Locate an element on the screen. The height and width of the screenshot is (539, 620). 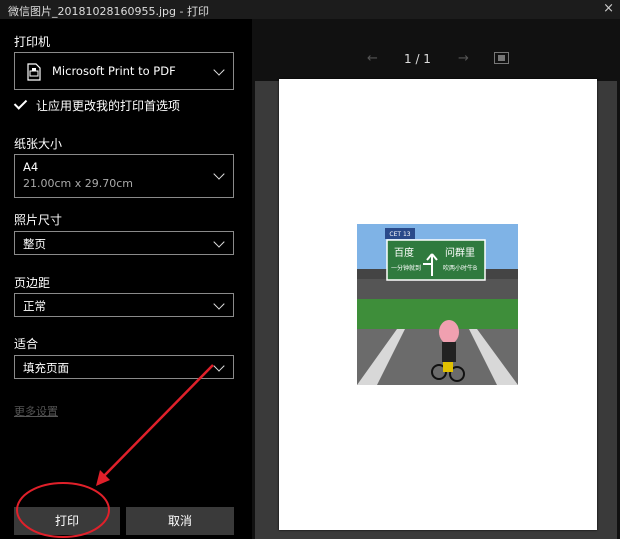
window-title: 微信图片_20181028160955.jpg - 打印 is located at coordinates (108, 11).